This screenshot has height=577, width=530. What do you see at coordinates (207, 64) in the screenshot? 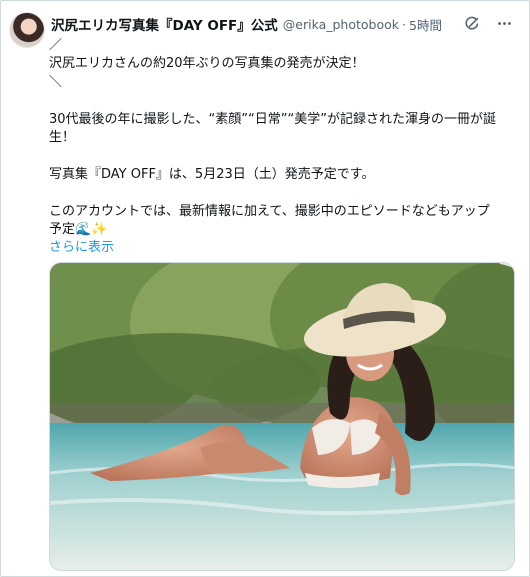
I see `tweet-line: 沢尻エリカさんの約20年ぶりの写真集の発売が決定！` at bounding box center [207, 64].